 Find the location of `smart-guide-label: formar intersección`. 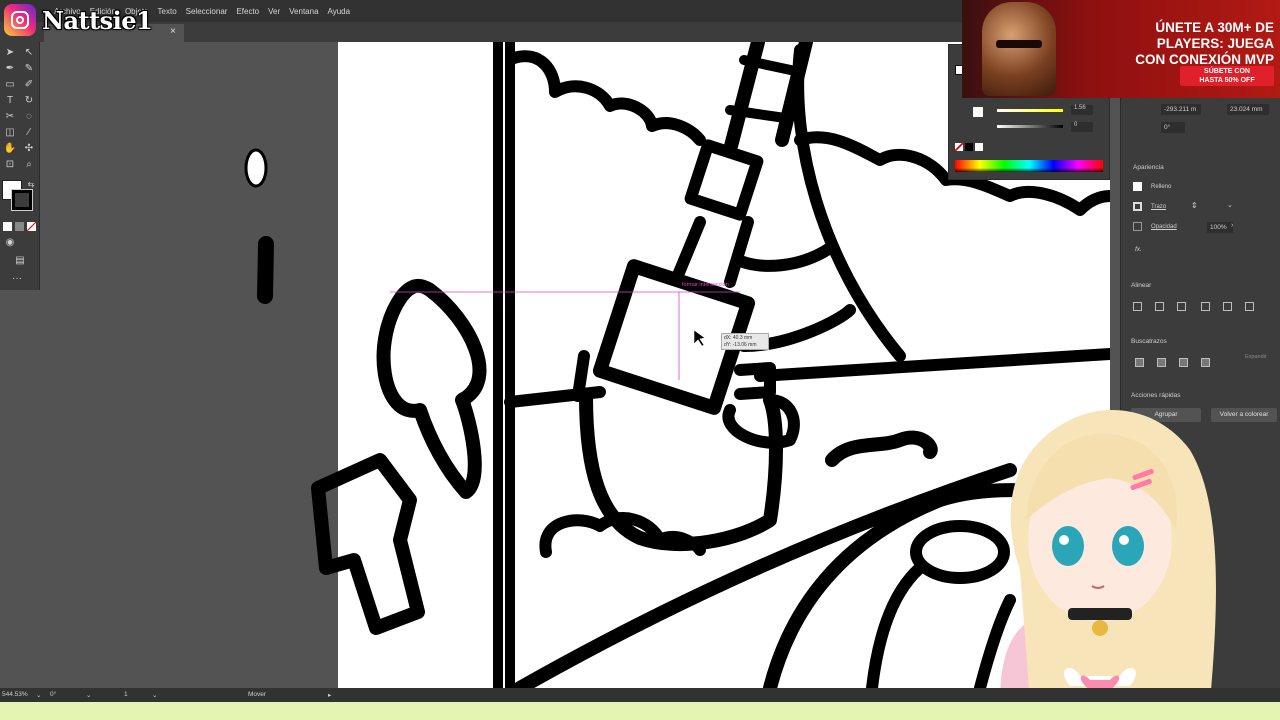

smart-guide-label: formar intersección is located at coordinates (705, 285).